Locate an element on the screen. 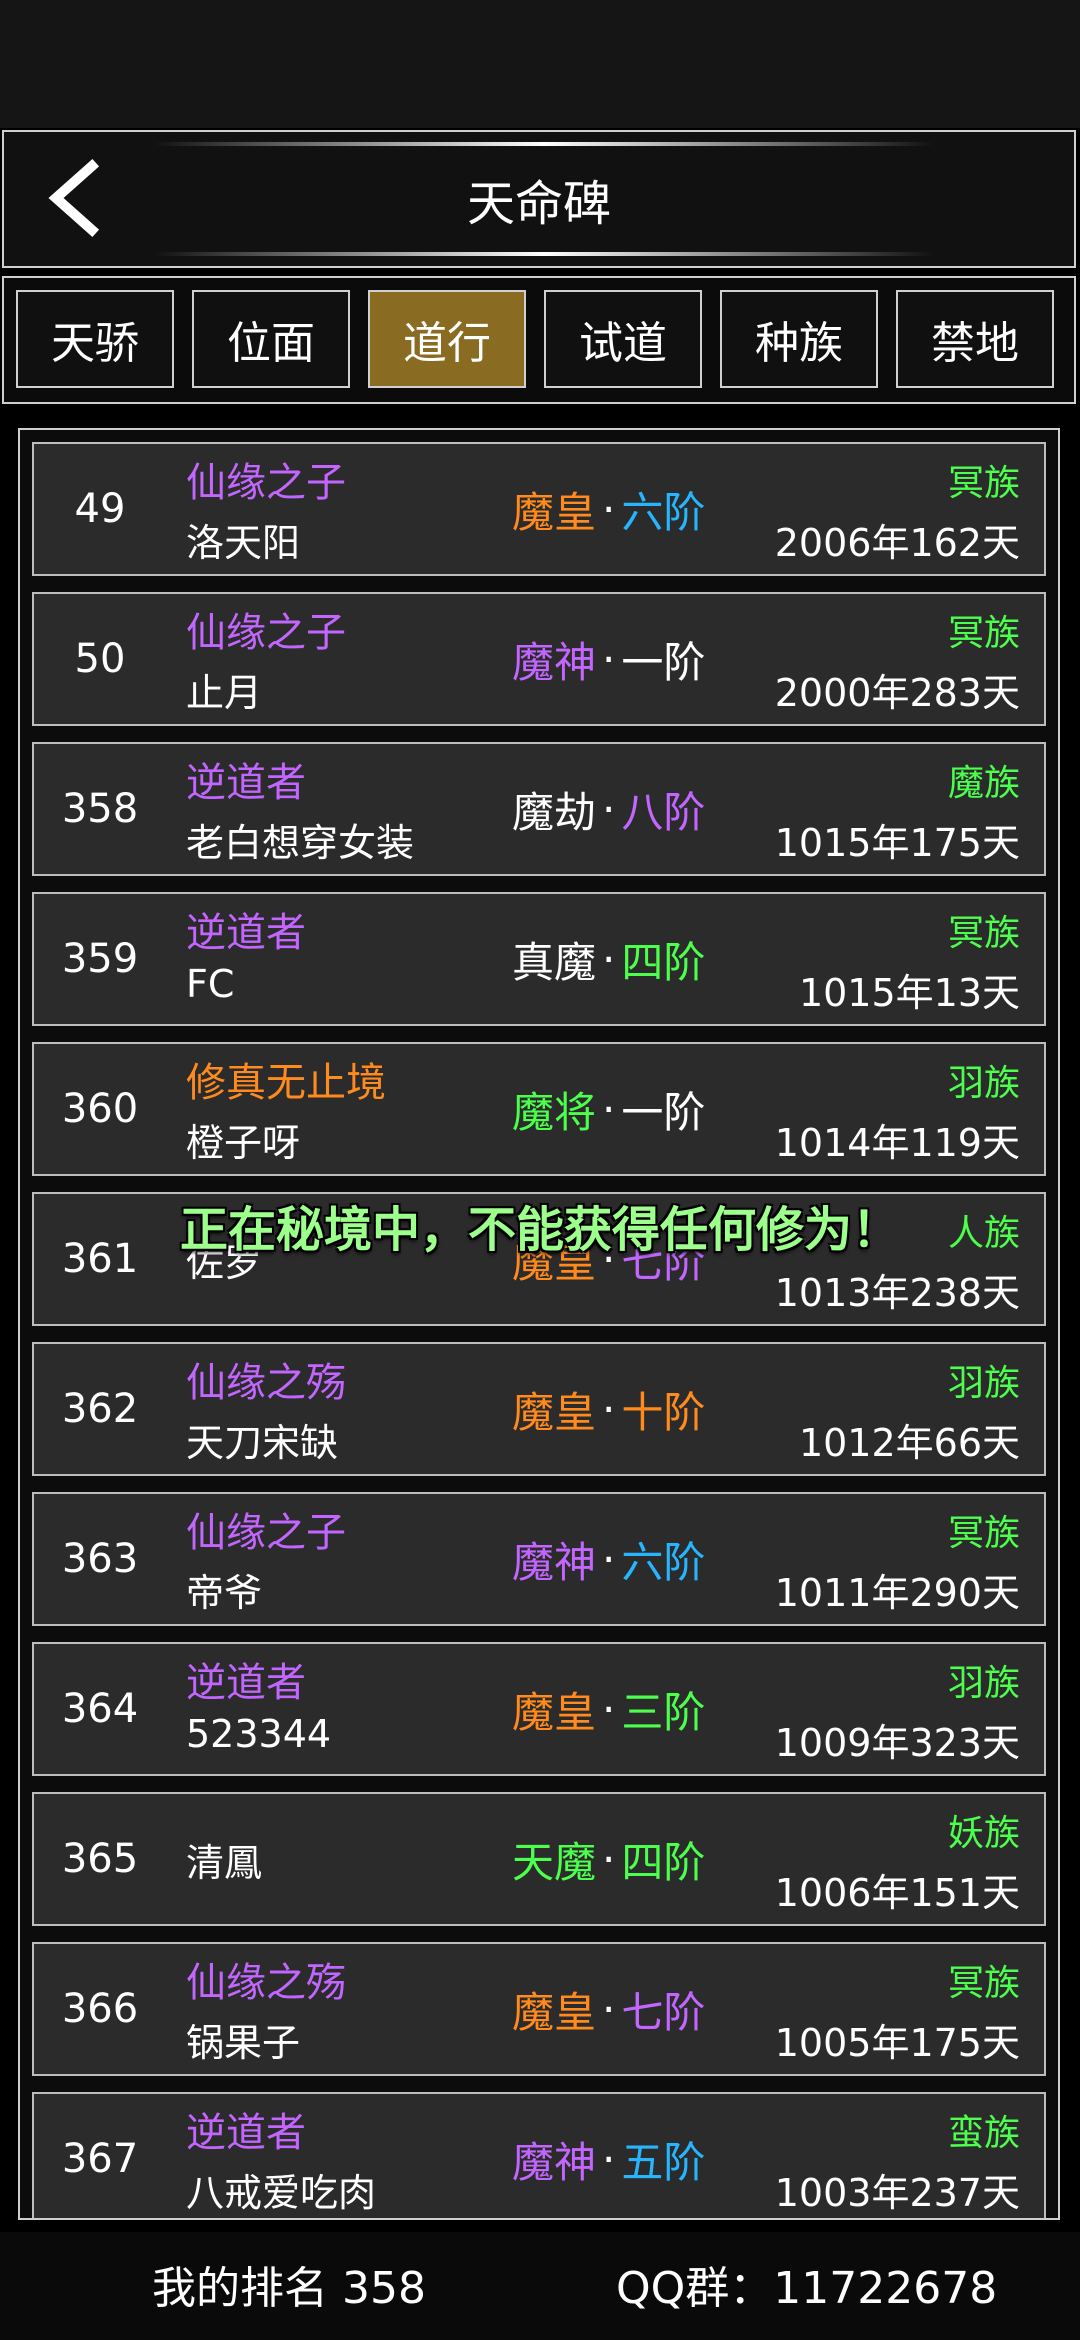 The width and height of the screenshot is (1080, 2340). player-title: 修真无止境 is located at coordinates (286, 1083).